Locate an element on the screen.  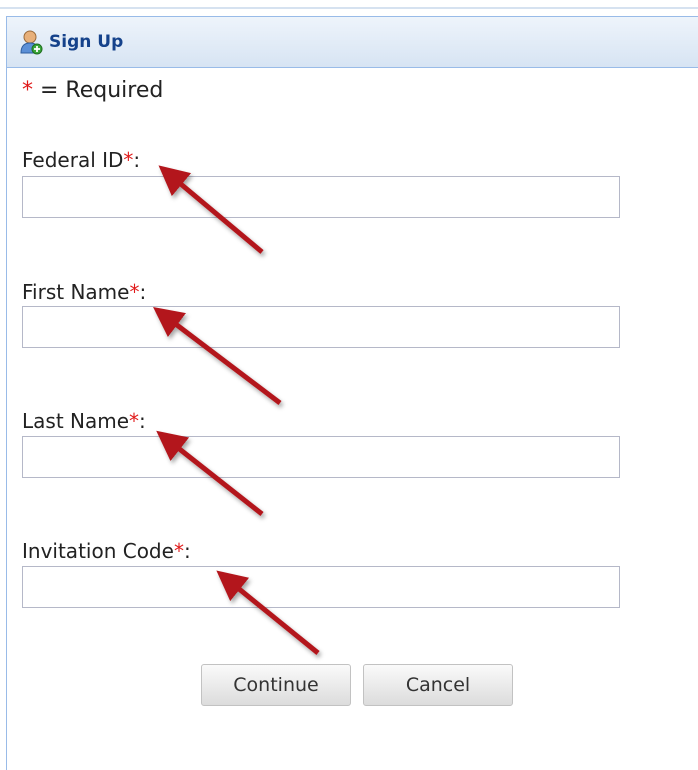
required-note: * = Required is located at coordinates (92, 90).